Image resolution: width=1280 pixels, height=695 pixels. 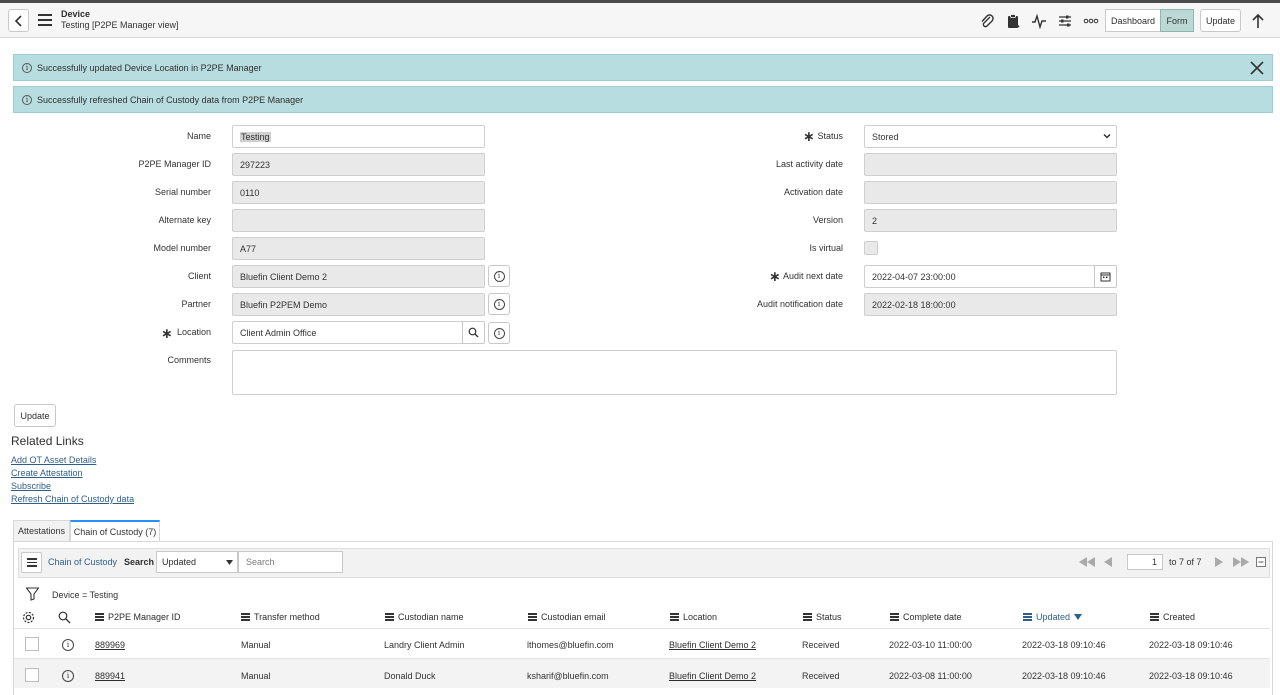 What do you see at coordinates (1191, 676) in the screenshot?
I see `cell-created: 2022-03-18 09:10:46` at bounding box center [1191, 676].